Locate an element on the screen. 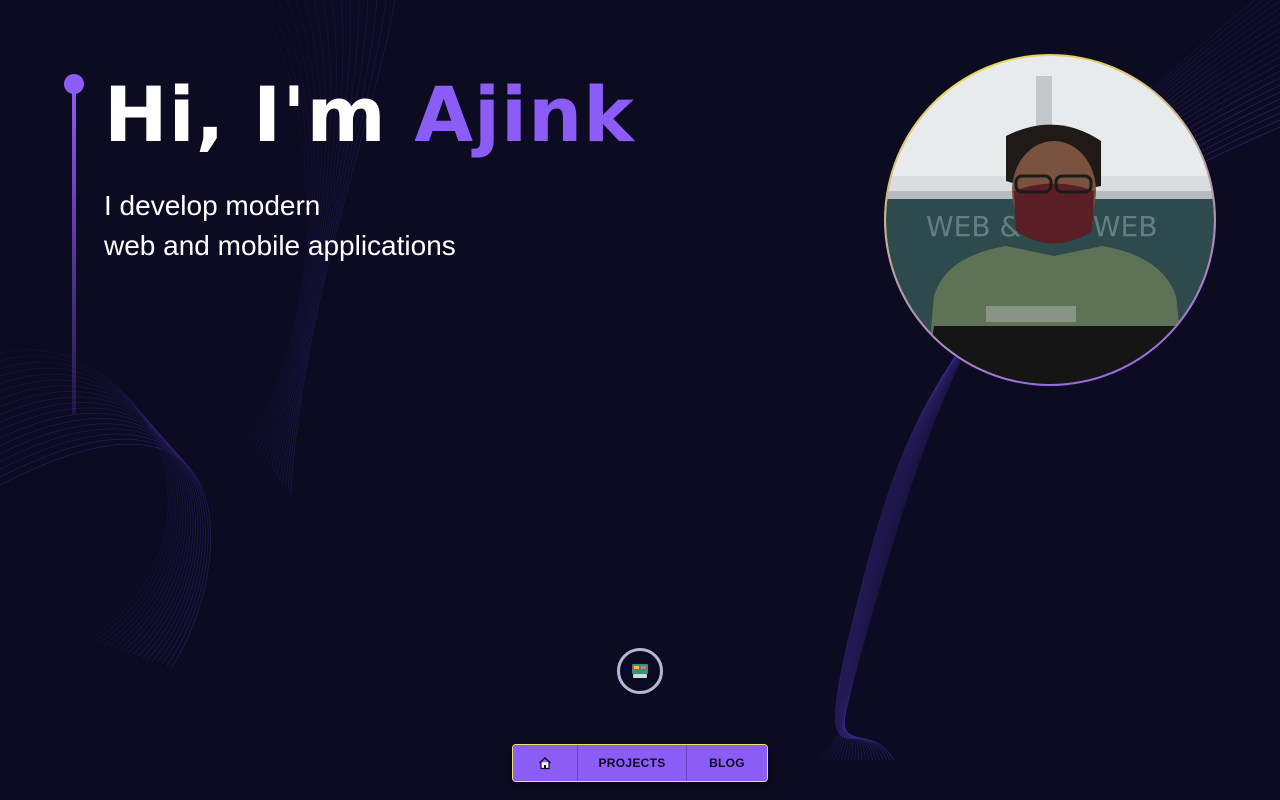 The height and width of the screenshot is (800, 1280). center-badge is located at coordinates (640, 671).